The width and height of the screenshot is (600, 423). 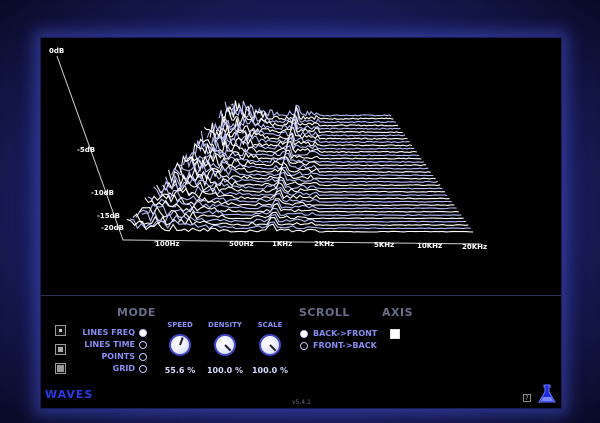 What do you see at coordinates (398, 312) in the screenshot?
I see `axis-title: AXIS` at bounding box center [398, 312].